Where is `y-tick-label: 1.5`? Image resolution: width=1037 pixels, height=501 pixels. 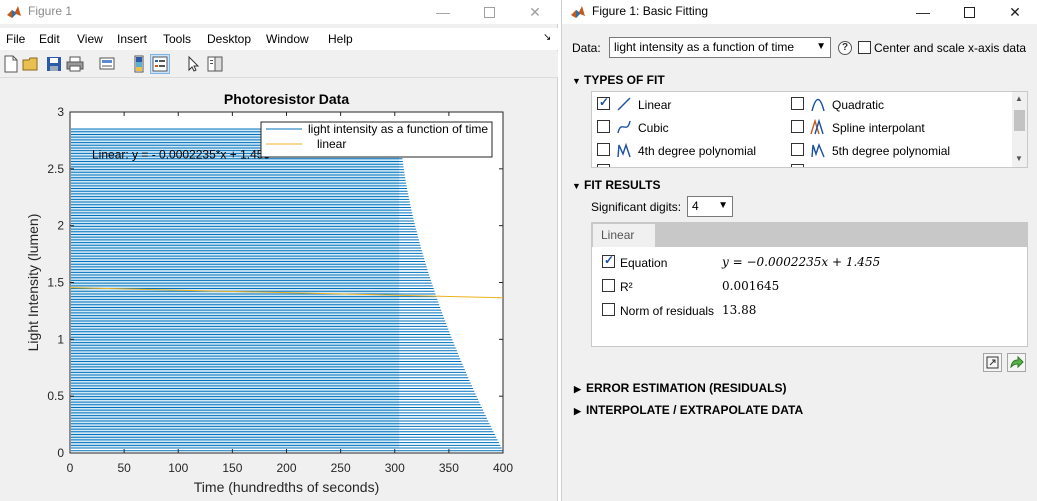 y-tick-label: 1.5 is located at coordinates (55, 283).